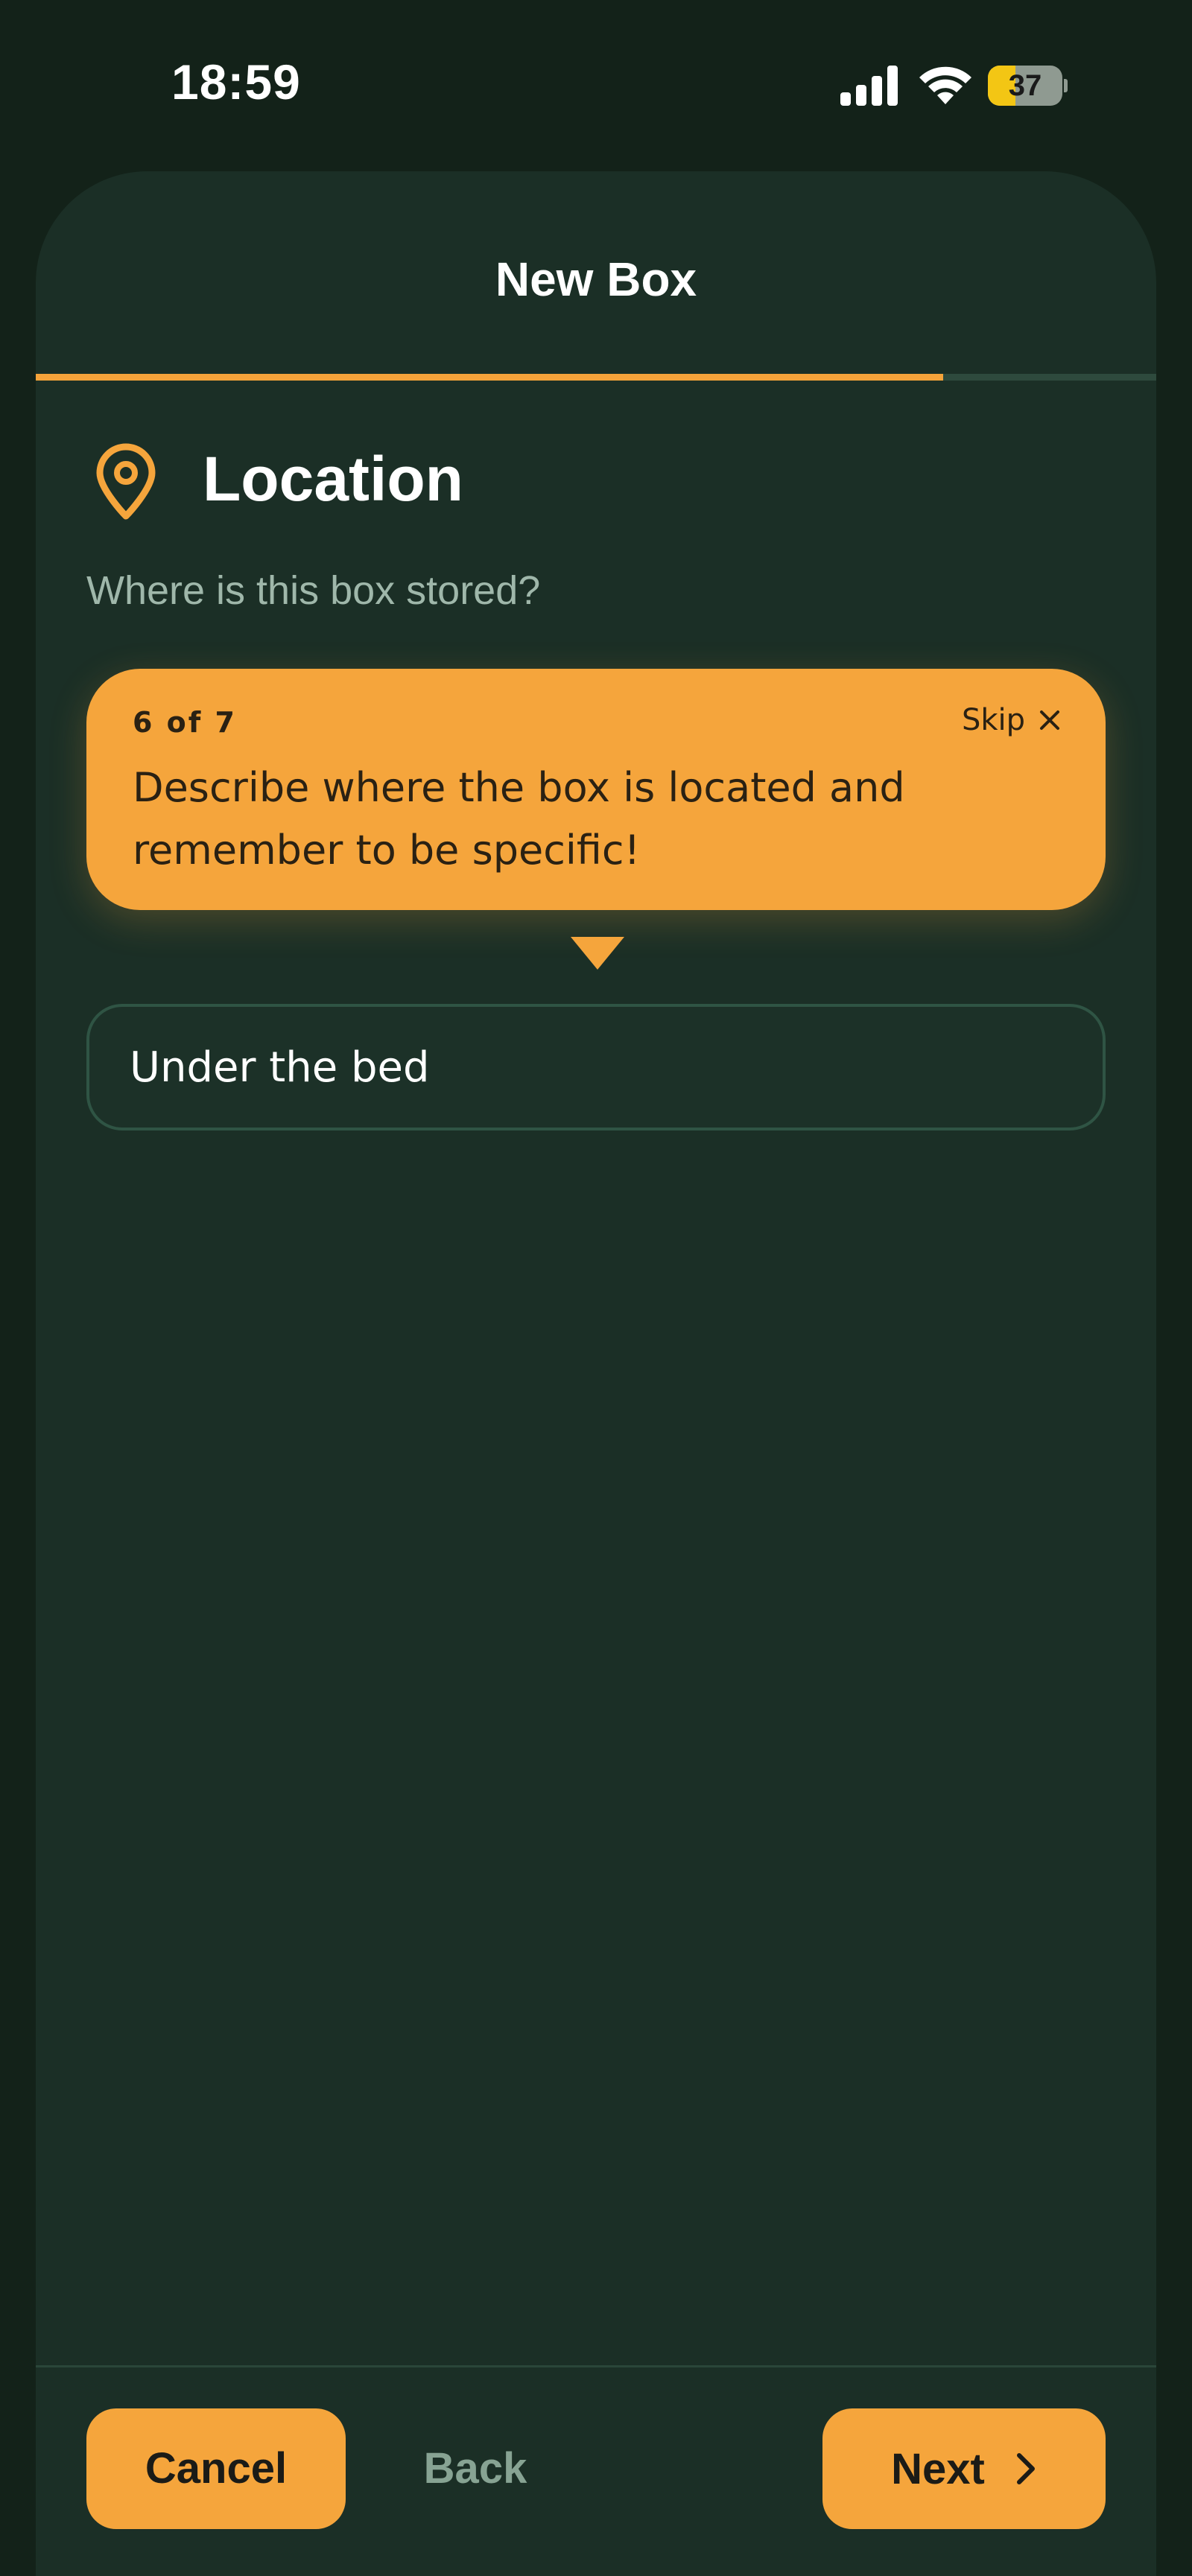 The height and width of the screenshot is (2576, 1192). What do you see at coordinates (596, 2366) in the screenshot?
I see `footer-divider` at bounding box center [596, 2366].